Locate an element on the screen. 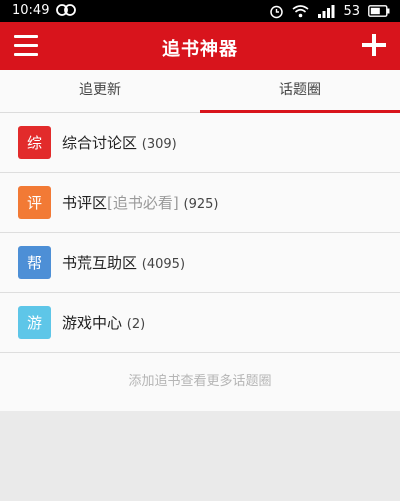 The width and height of the screenshot is (400, 501). topic-title: 书荒互助区 is located at coordinates (100, 263).